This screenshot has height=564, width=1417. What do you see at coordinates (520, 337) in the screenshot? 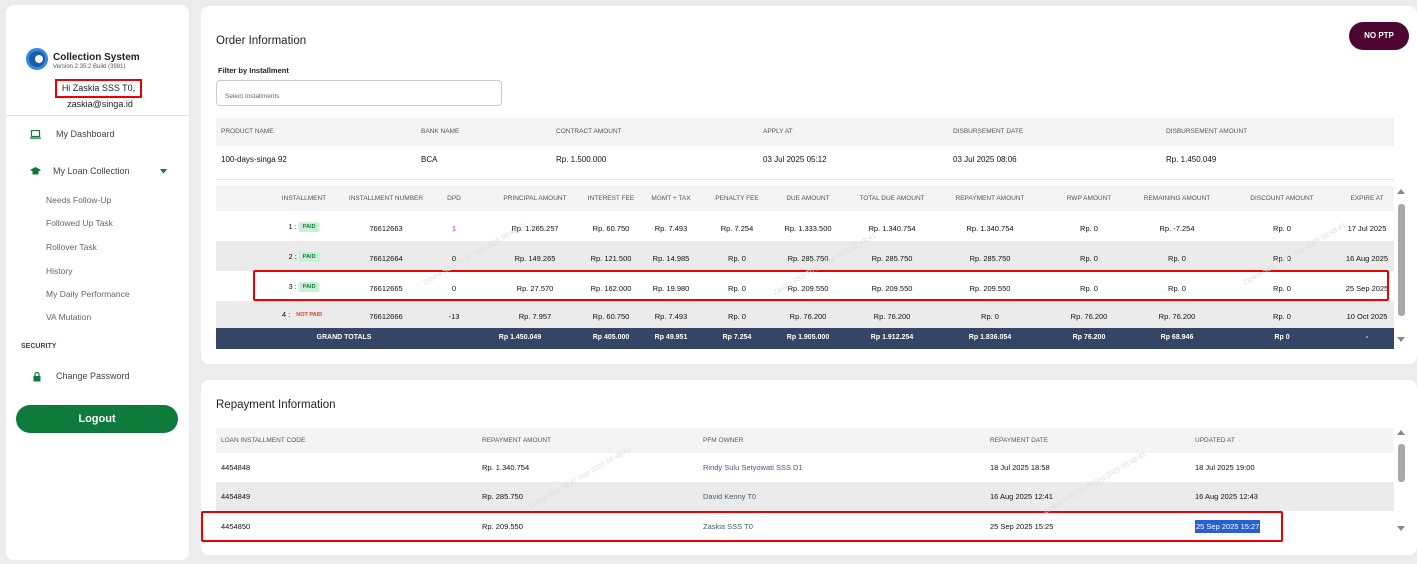
I see `total-cell: Rp 1.450.049` at bounding box center [520, 337].